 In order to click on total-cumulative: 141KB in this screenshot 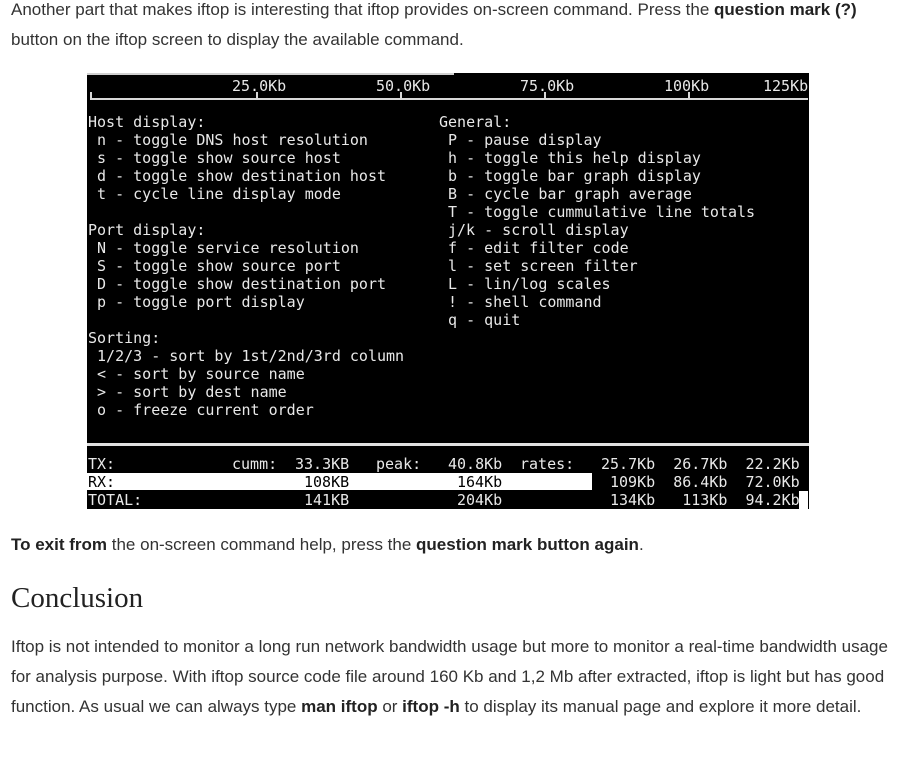, I will do `click(327, 500)`.